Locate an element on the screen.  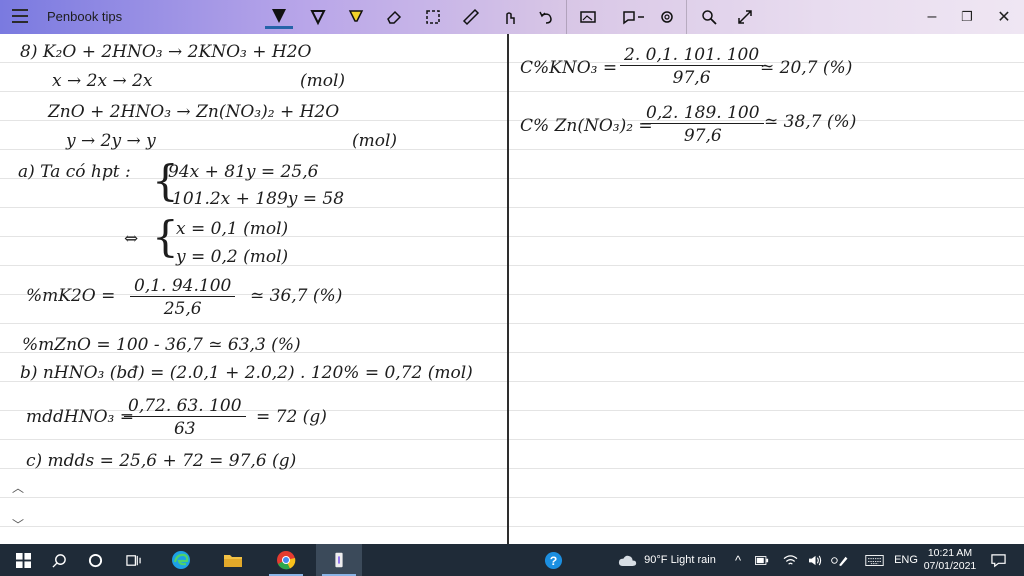
clock-date: 07/01/2021 is located at coordinates (950, 566).